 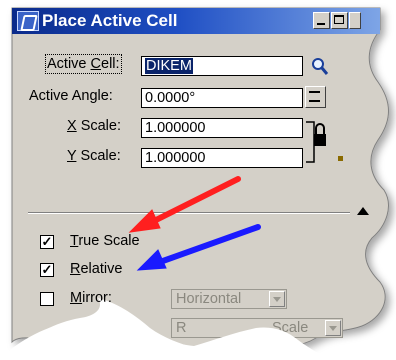 What do you see at coordinates (184, 204) in the screenshot?
I see `red-arrow` at bounding box center [184, 204].